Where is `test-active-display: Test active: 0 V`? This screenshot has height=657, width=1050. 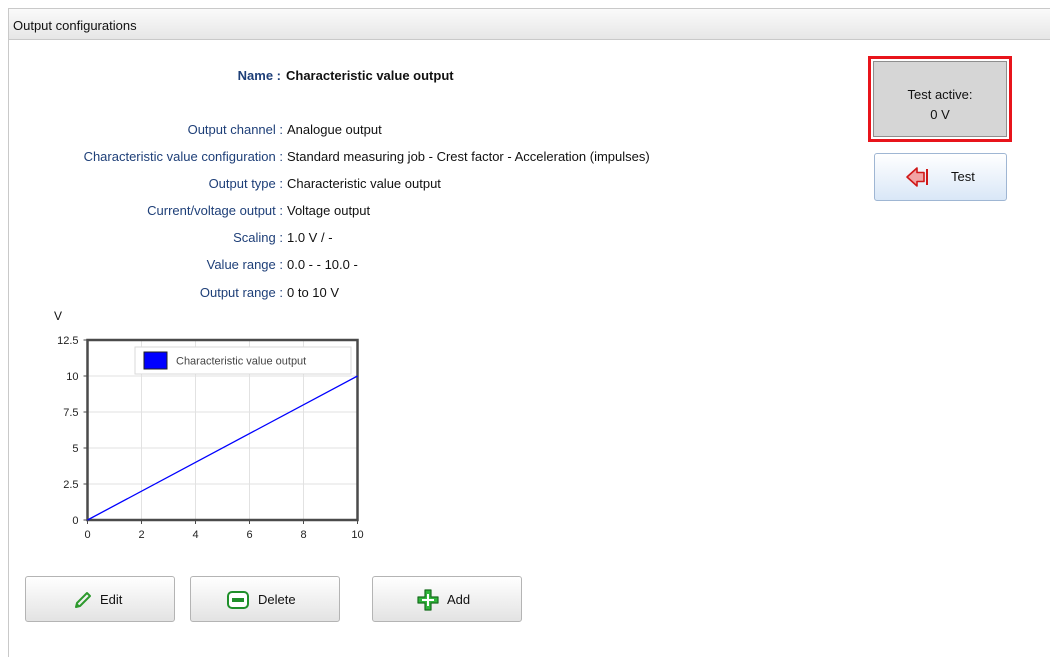
test-active-display: Test active: 0 V is located at coordinates (940, 99).